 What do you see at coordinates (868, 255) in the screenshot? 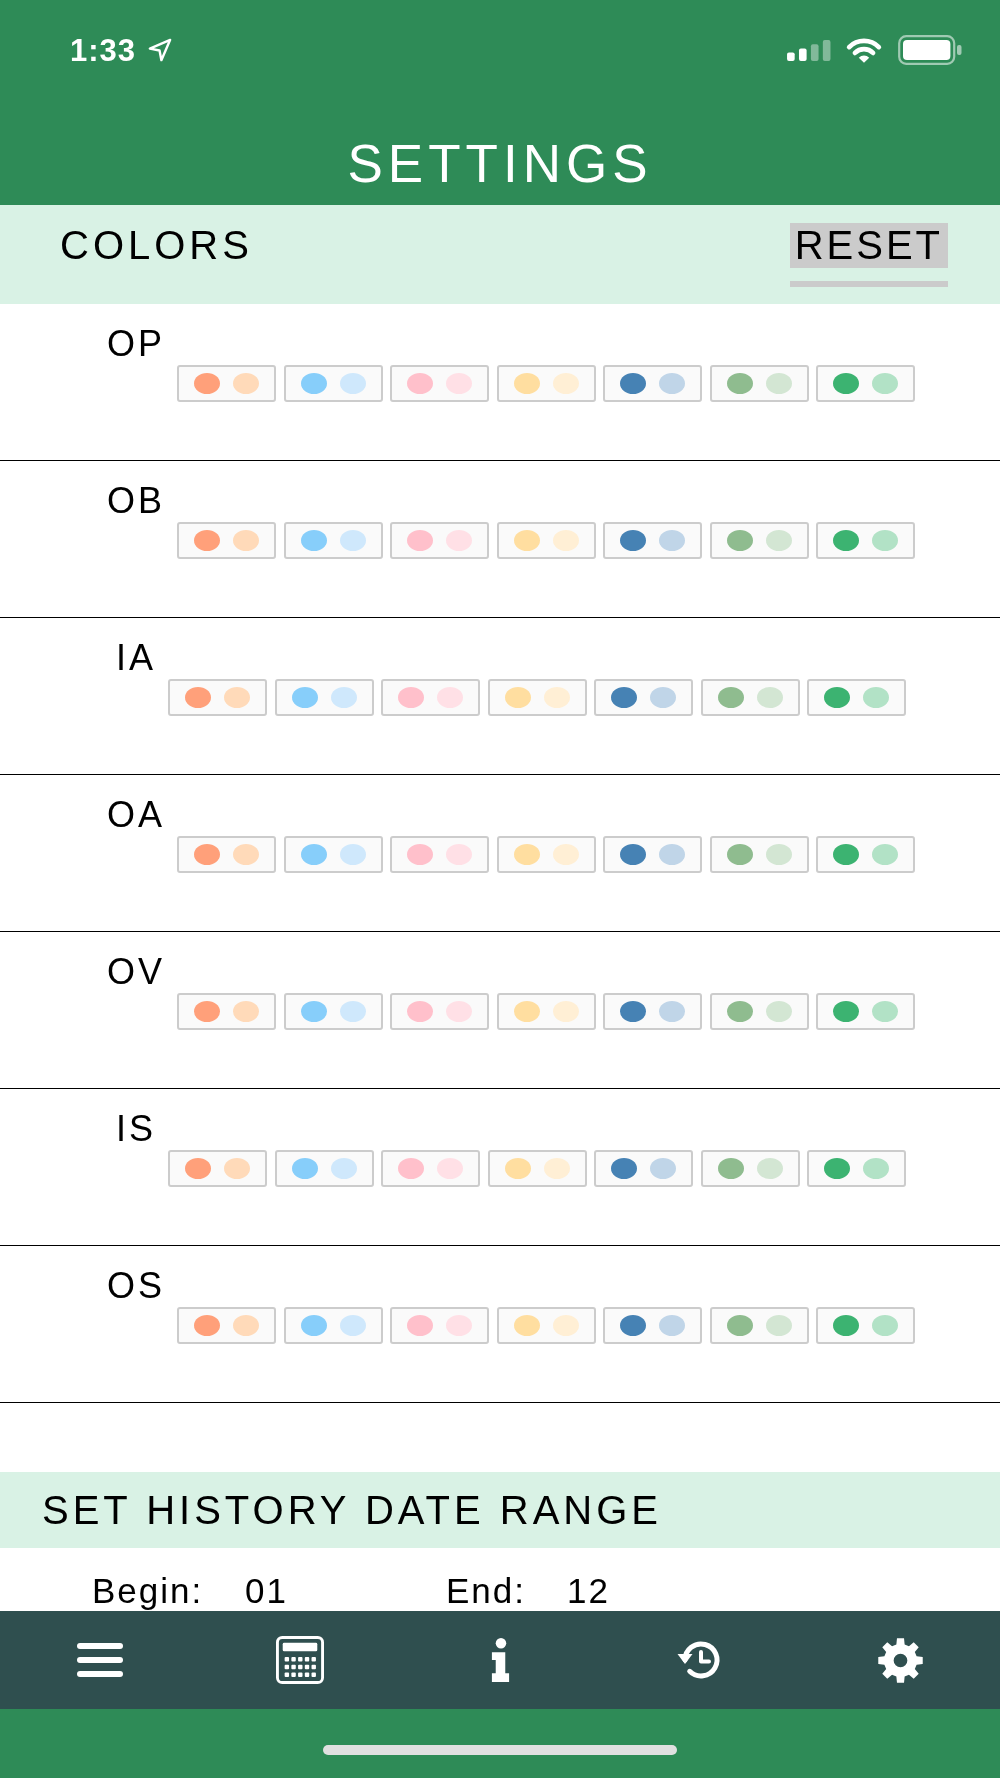
I see `reset-button: RESET` at bounding box center [868, 255].